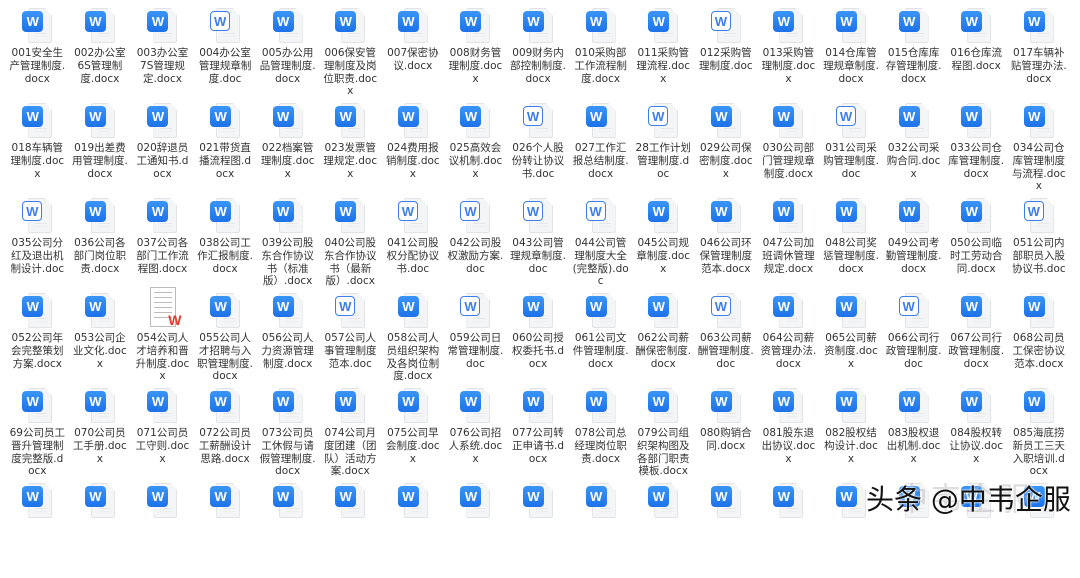 The image size is (1080, 578). Describe the element at coordinates (726, 340) in the screenshot. I see `file-item: W 063公司薪酬管理制度.doc` at that location.